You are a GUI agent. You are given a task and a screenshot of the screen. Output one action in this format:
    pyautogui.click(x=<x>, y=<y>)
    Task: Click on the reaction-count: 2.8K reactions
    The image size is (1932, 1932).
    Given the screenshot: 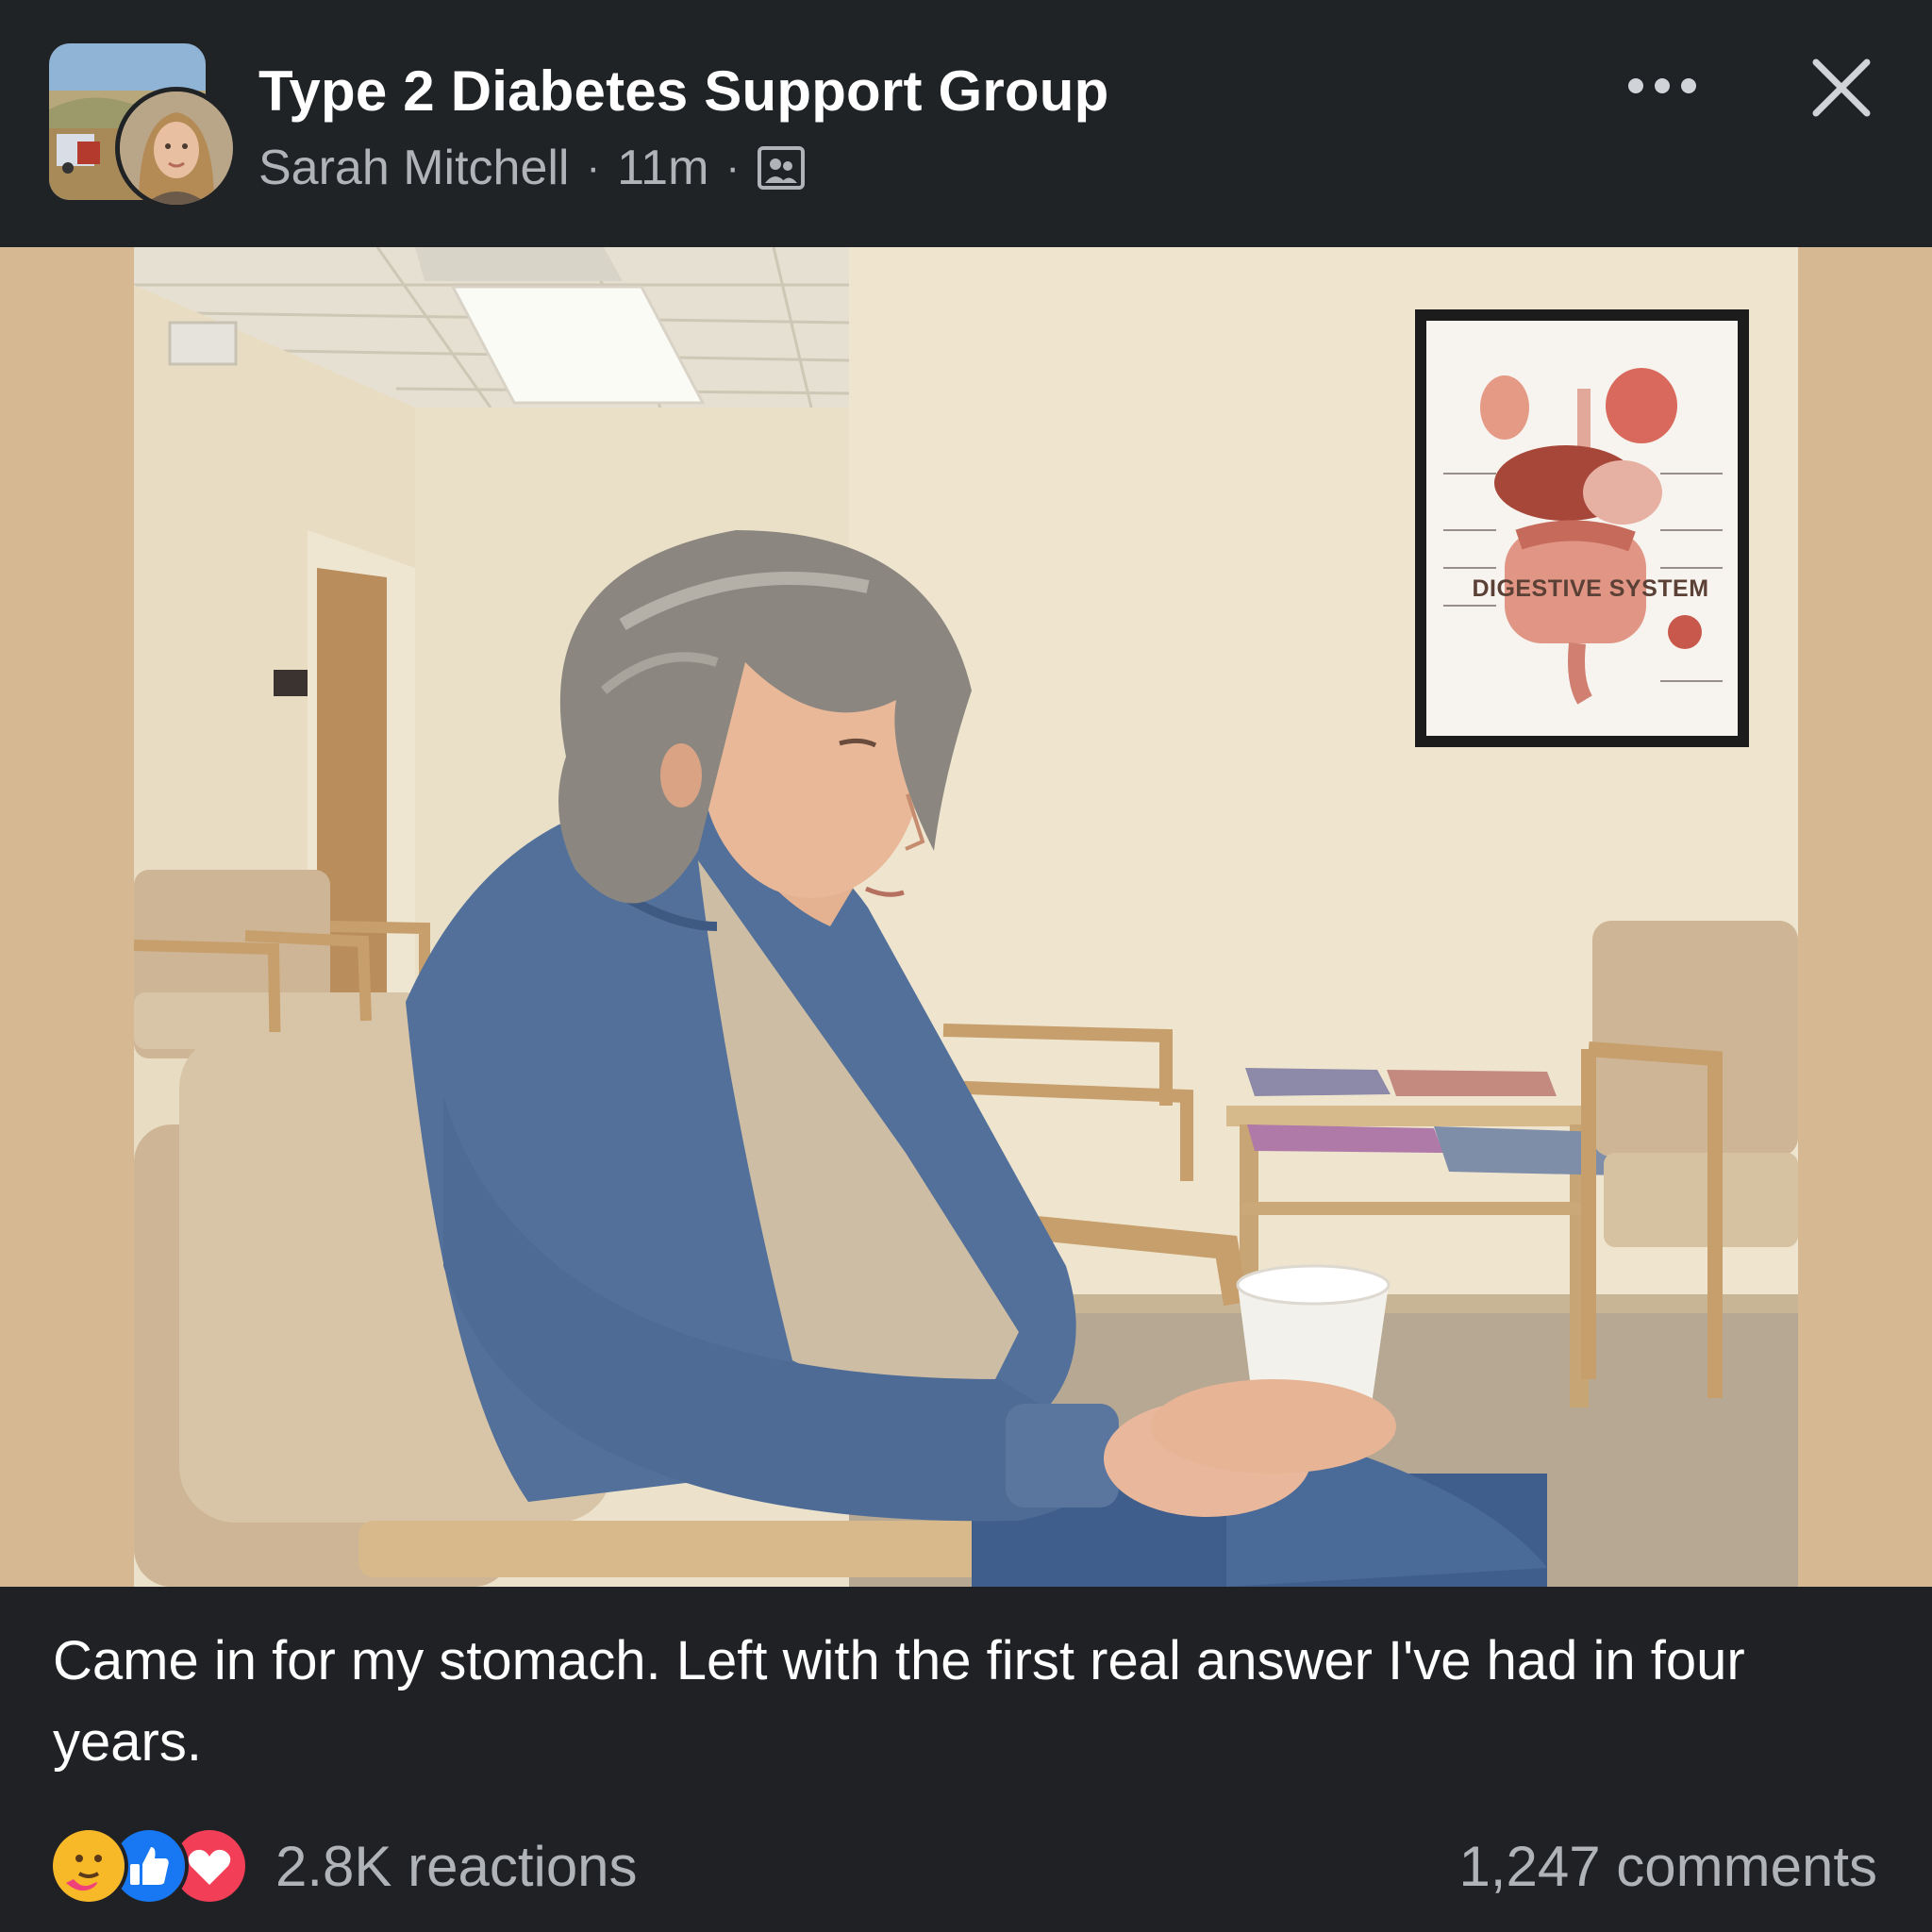 What is the action you would take?
    pyautogui.click(x=456, y=1866)
    